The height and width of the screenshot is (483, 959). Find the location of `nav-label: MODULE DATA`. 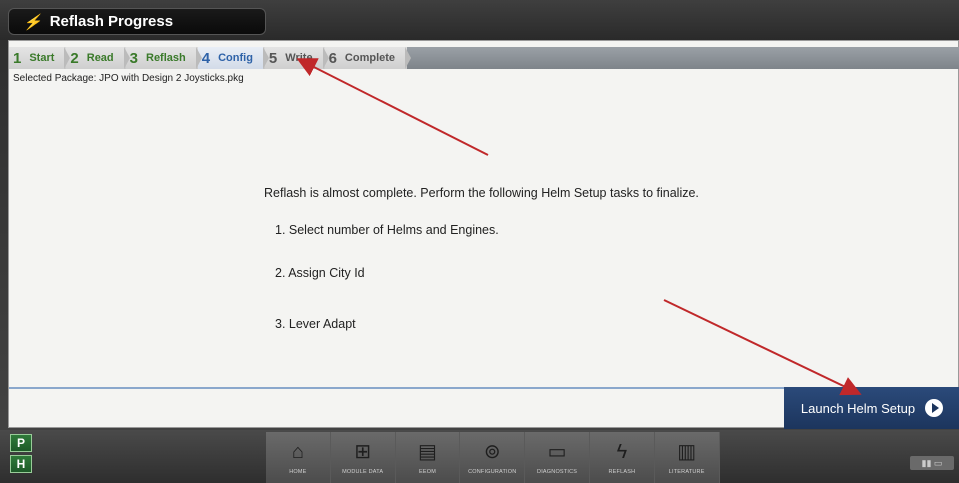

nav-label: MODULE DATA is located at coordinates (363, 471).